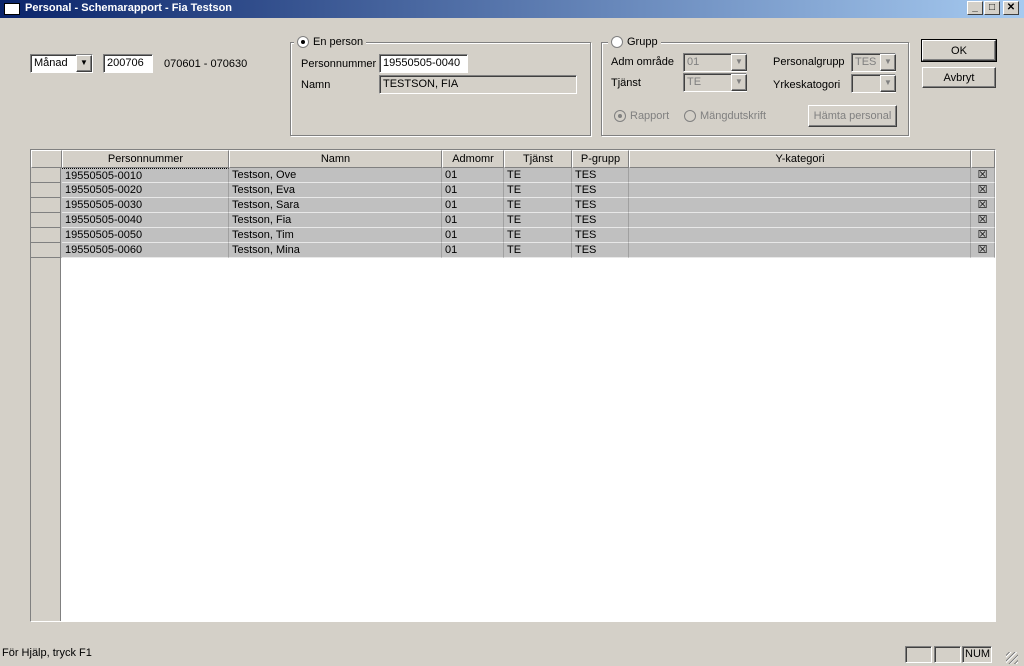  I want to click on cell-personnummer: 19550505-0050, so click(145, 235).